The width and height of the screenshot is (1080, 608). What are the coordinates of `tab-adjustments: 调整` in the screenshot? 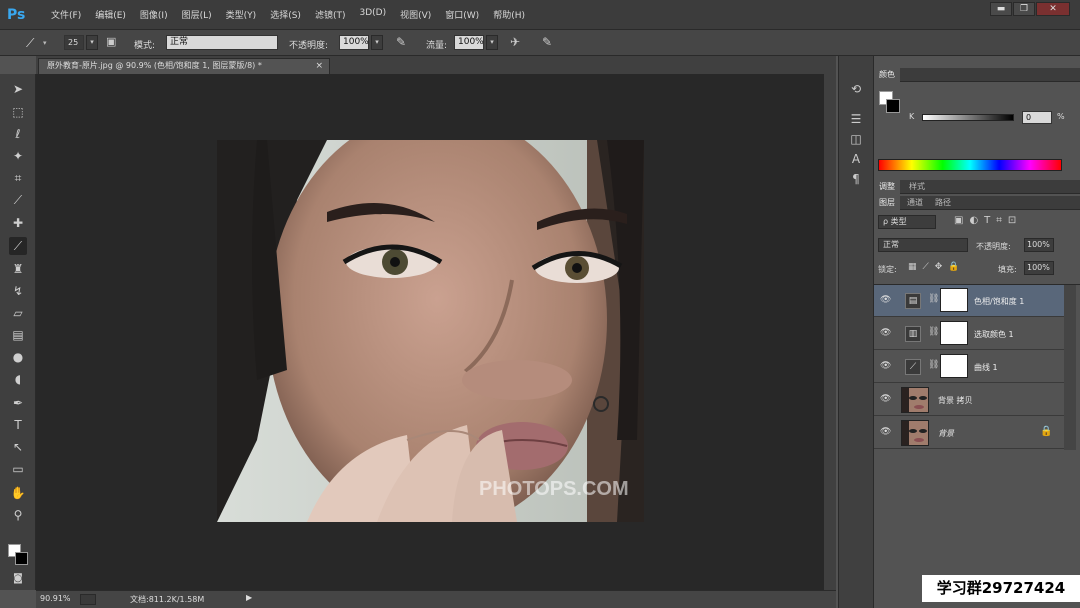 It's located at (887, 187).